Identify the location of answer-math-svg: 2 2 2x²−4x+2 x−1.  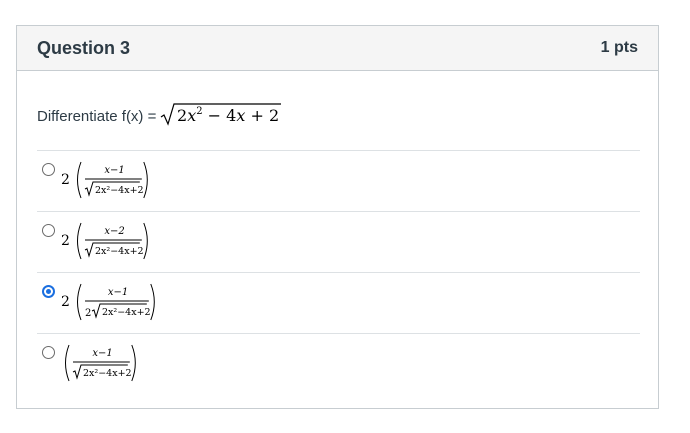
(108, 302).